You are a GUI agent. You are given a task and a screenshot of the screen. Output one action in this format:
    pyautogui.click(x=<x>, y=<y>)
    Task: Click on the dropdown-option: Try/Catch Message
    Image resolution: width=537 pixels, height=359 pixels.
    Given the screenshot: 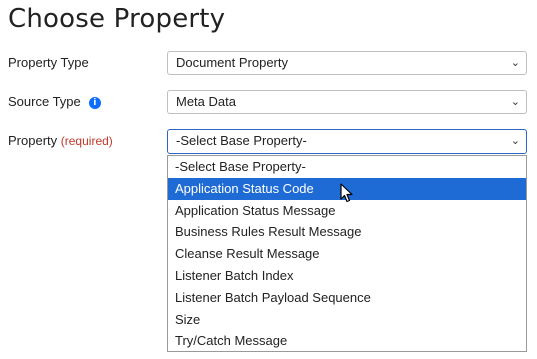 What is the action you would take?
    pyautogui.click(x=347, y=341)
    